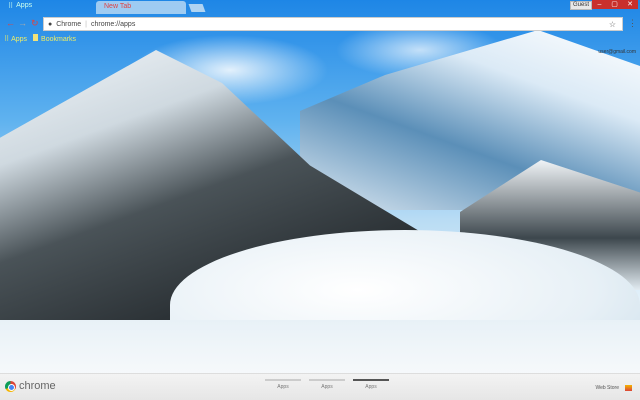  Describe the element at coordinates (613, 388) in the screenshot. I see `web-store-link: Web Store` at that location.